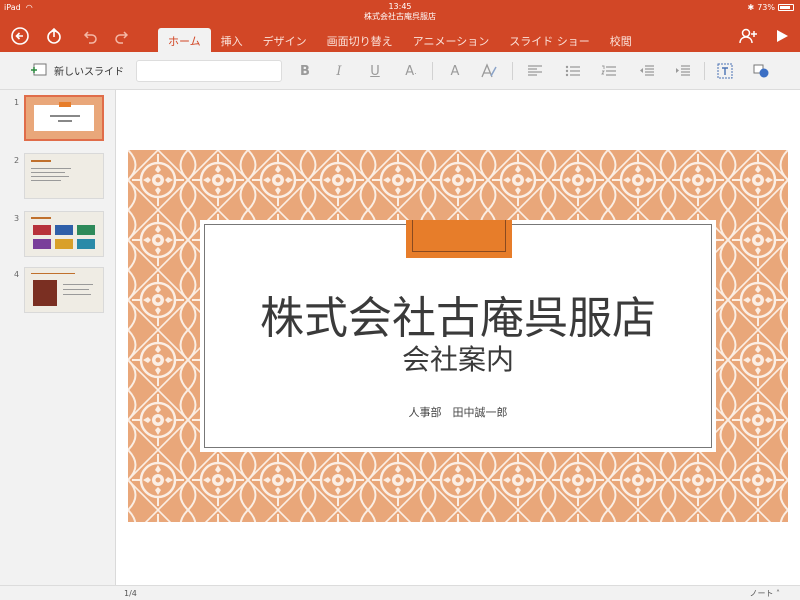 The width and height of the screenshot is (800, 600). What do you see at coordinates (285, 40) in the screenshot?
I see `tab-design: デザイン` at bounding box center [285, 40].